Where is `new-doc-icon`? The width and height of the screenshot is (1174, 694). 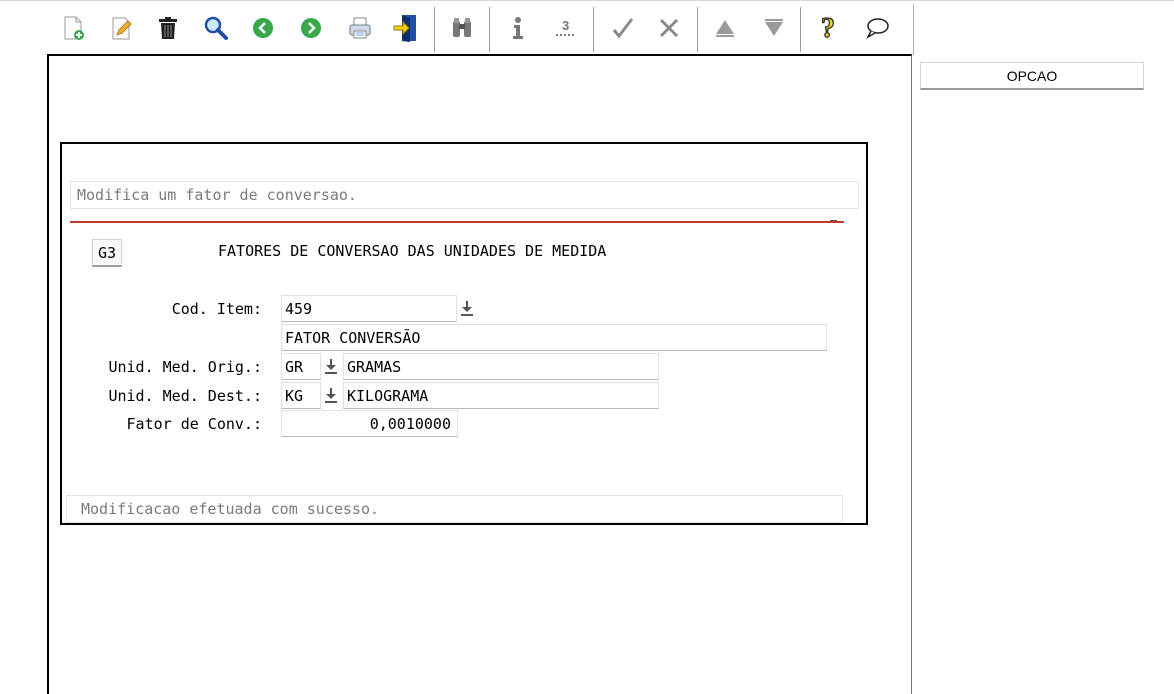 new-doc-icon is located at coordinates (73, 28).